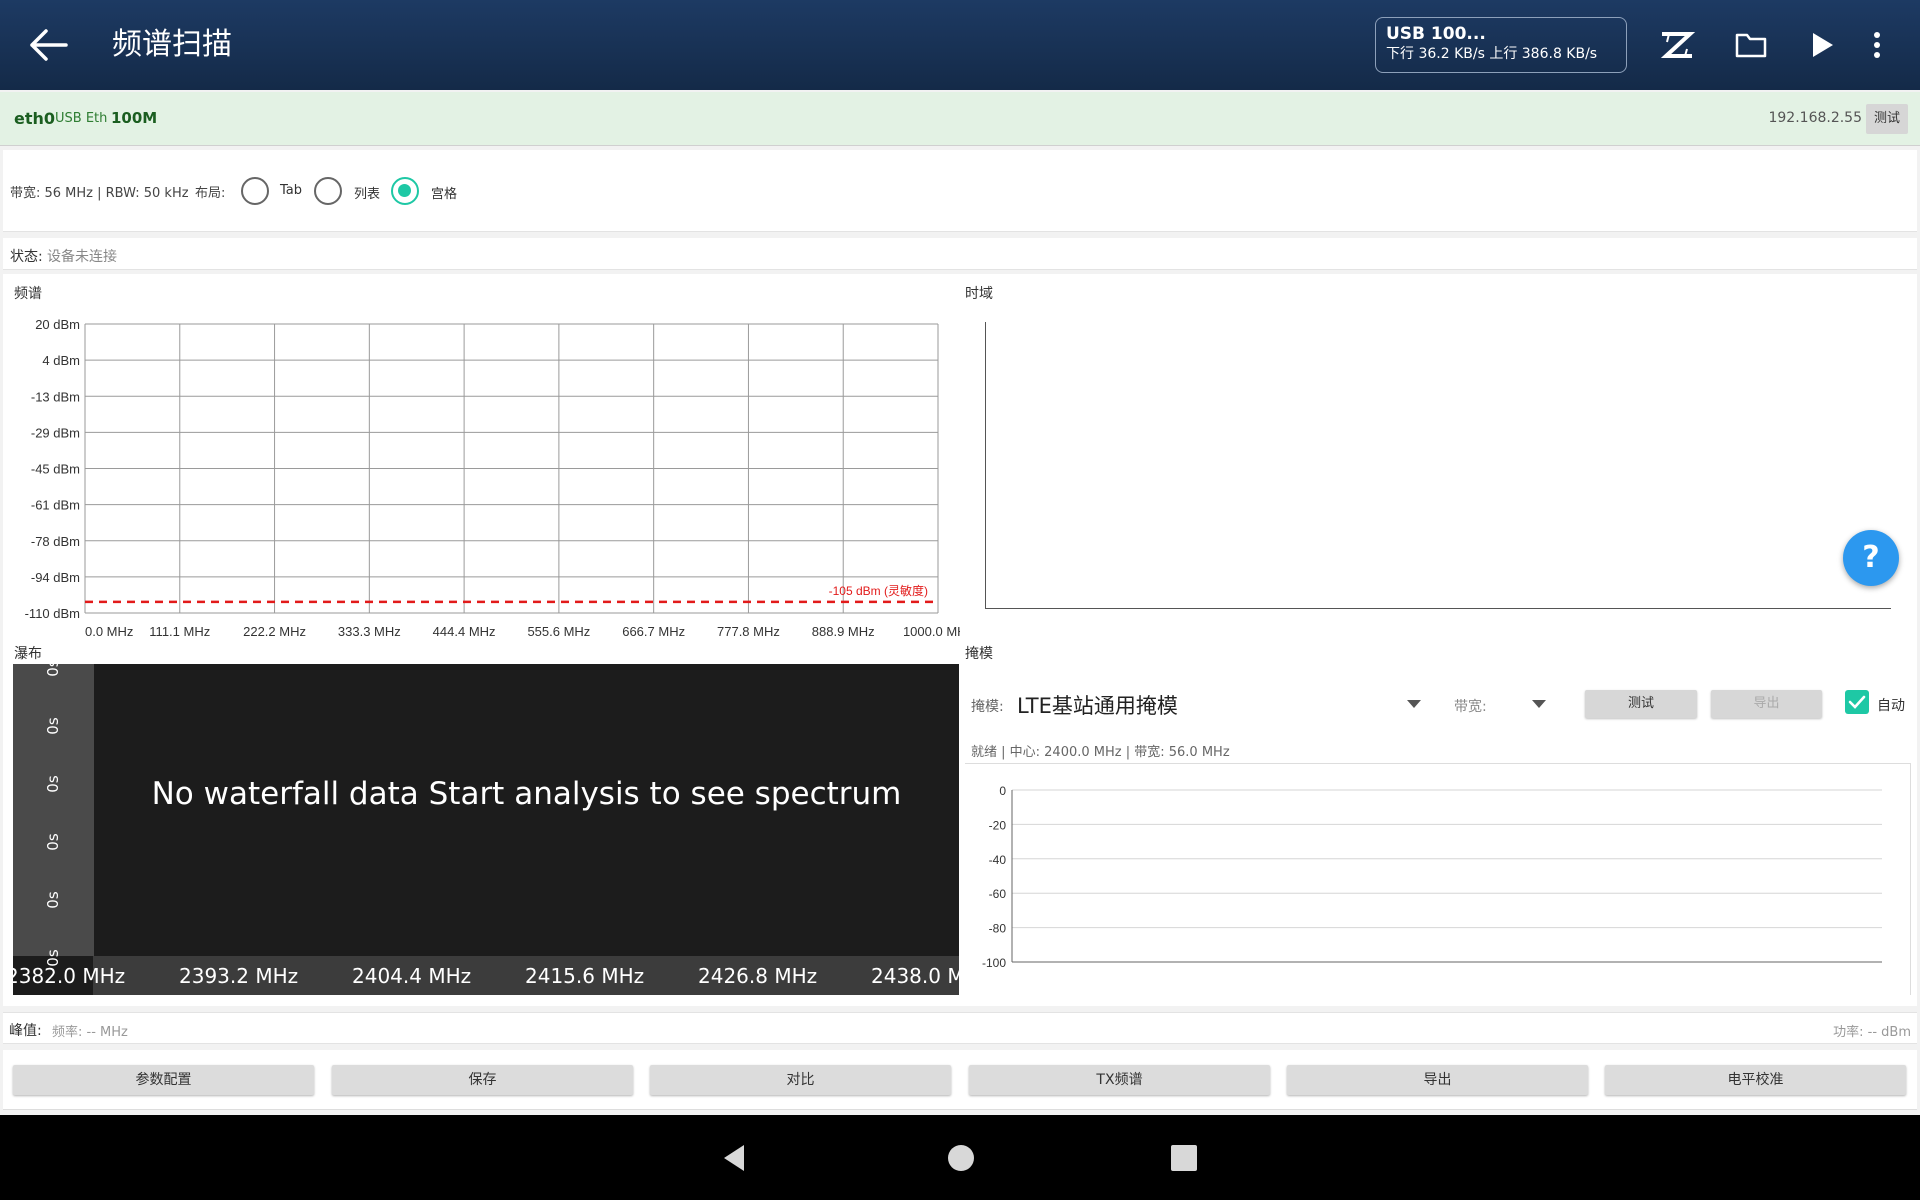 The height and width of the screenshot is (1200, 1920). What do you see at coordinates (482, 1080) in the screenshot?
I see `save-button: 保存` at bounding box center [482, 1080].